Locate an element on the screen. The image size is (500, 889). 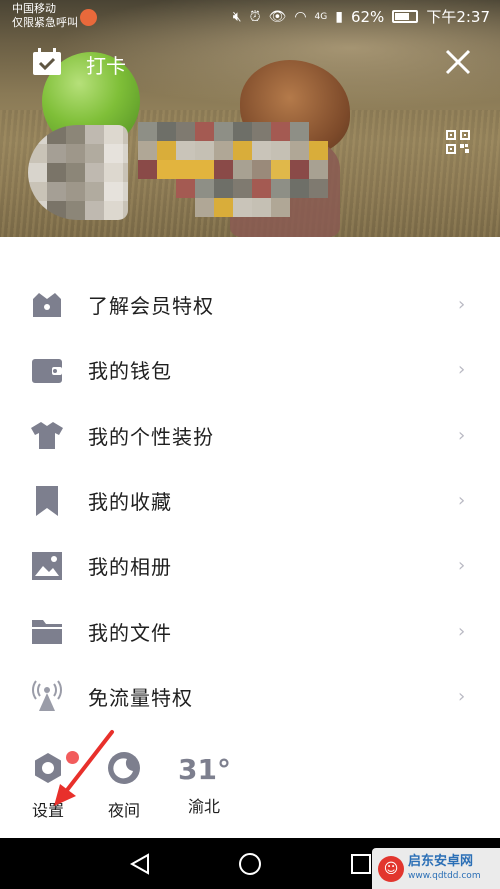
header-bar: 打卡 is located at coordinates (250, 63).